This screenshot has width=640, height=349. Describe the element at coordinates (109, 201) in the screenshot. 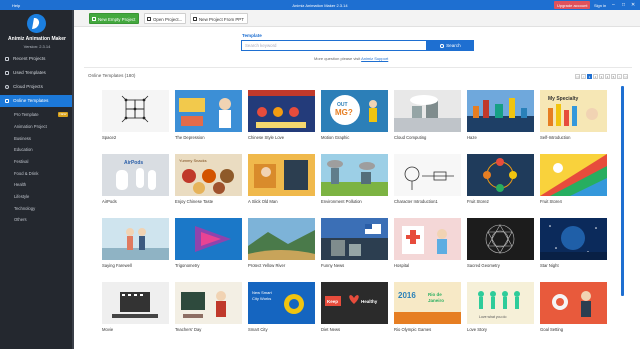

I see `template-name: AirPods` at that location.